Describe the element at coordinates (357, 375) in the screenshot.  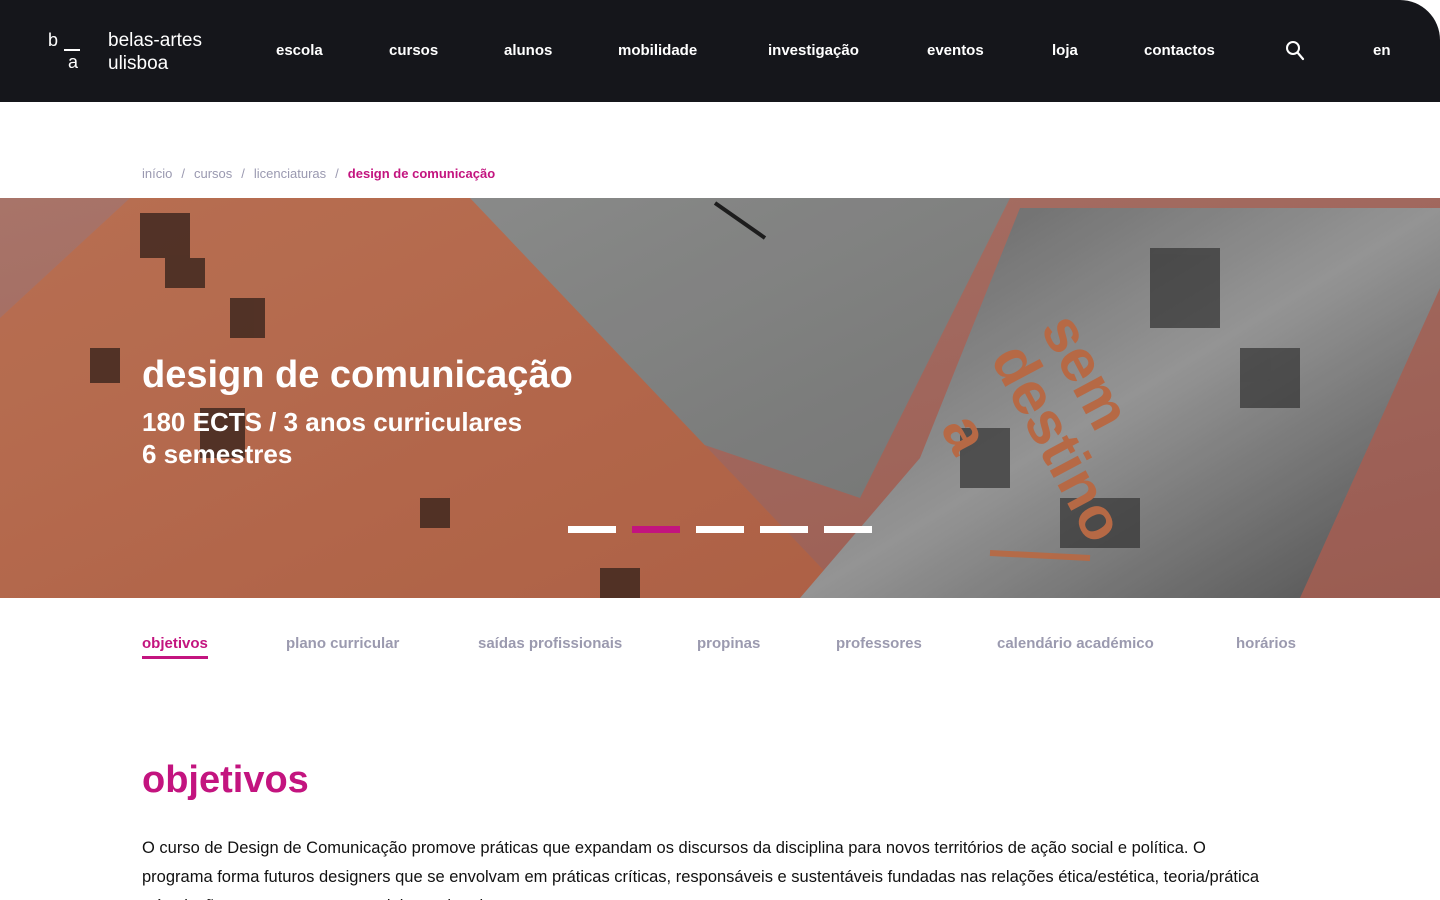
I see `hero-title: design de comunicação` at that location.